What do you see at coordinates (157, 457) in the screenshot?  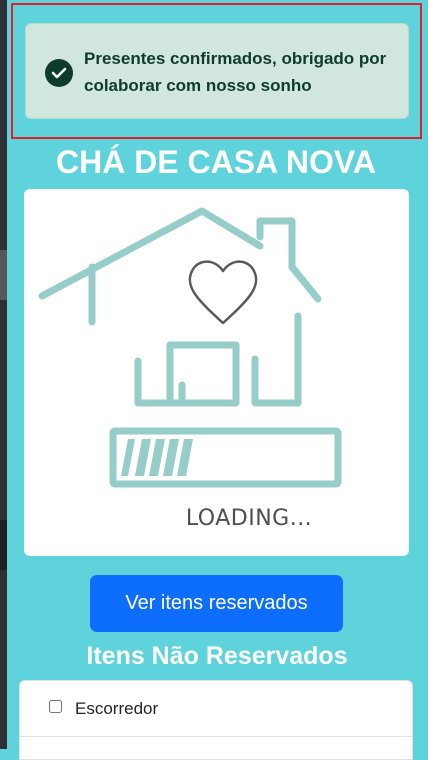 I see `loading-bar-stripes` at bounding box center [157, 457].